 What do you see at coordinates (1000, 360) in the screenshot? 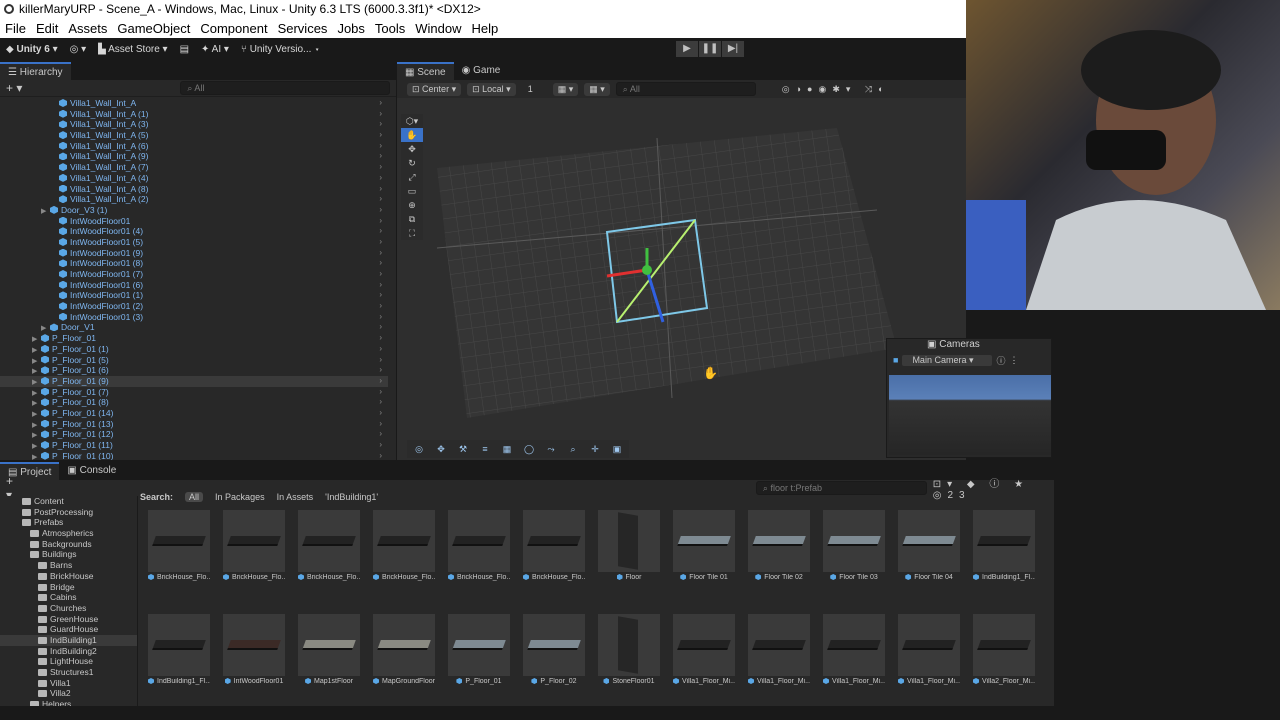
I see `camera-info-icon: ⓘ` at bounding box center [1000, 360].